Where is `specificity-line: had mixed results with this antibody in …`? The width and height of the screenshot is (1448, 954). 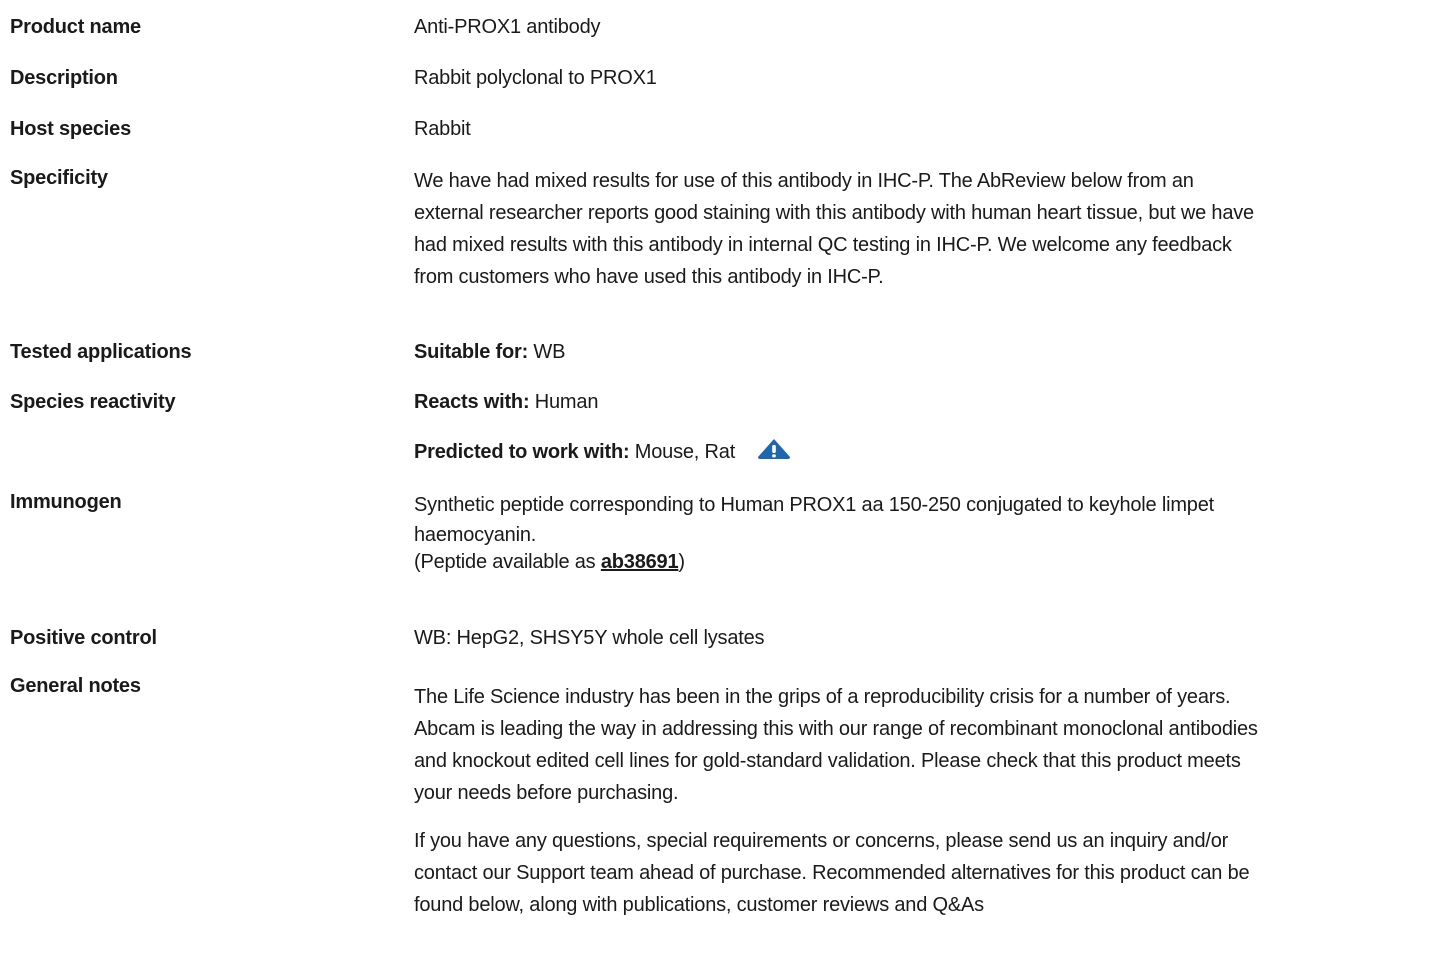
specificity-line: had mixed results with this antibody in … is located at coordinates (823, 245).